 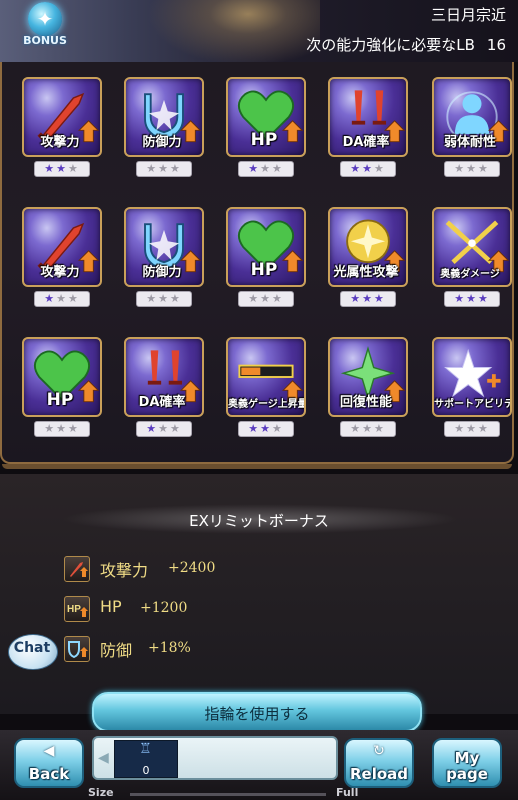 I want to click on gauge-icon: 奥義ゲージ上昇量, so click(x=266, y=377).